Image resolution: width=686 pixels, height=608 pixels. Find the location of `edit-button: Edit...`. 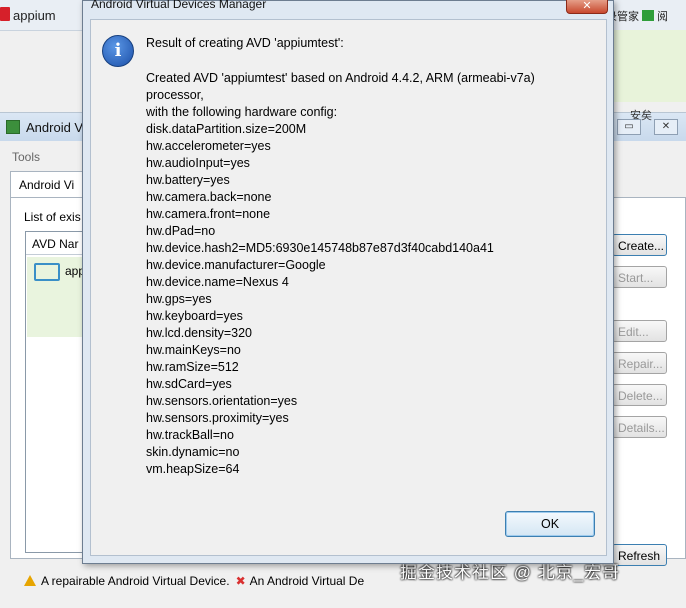

edit-button: Edit... is located at coordinates (639, 331).